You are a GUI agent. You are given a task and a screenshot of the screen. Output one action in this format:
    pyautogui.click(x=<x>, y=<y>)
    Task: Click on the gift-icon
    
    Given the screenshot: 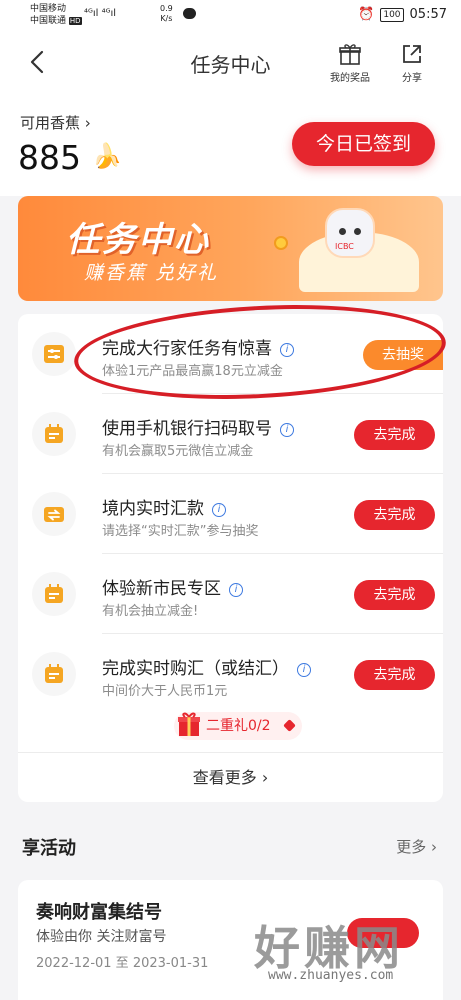 What is the action you would take?
    pyautogui.click(x=350, y=54)
    